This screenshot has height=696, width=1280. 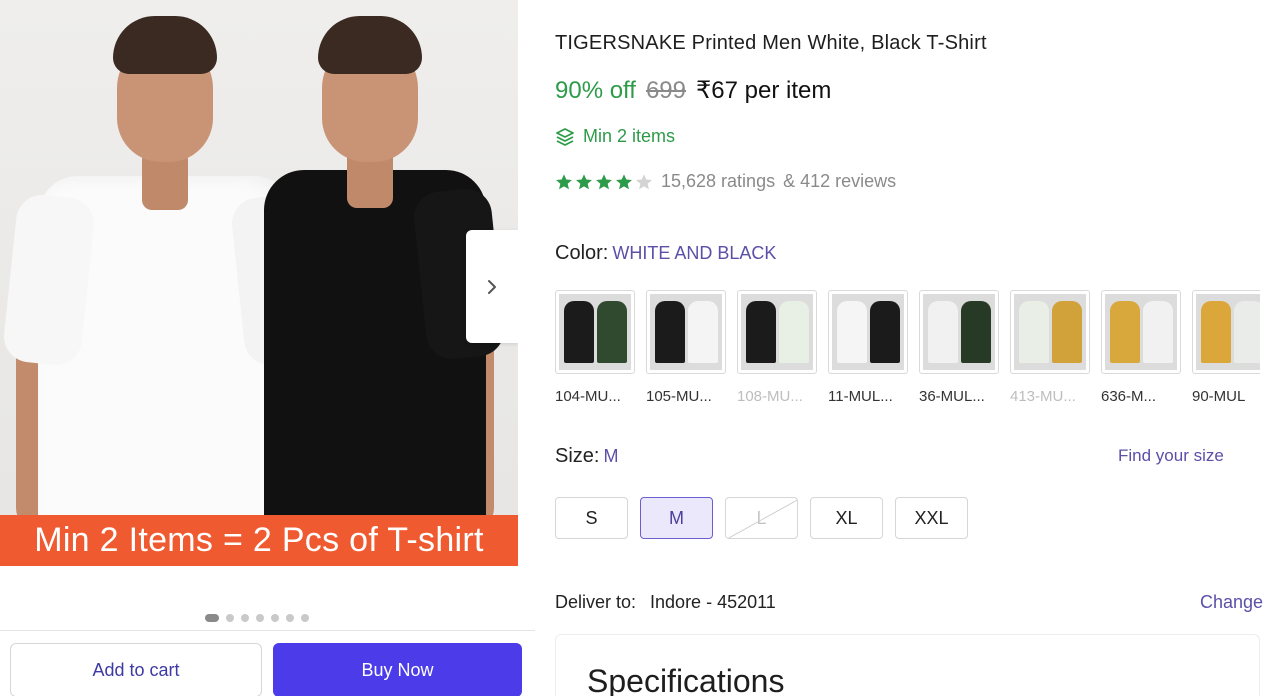 I want to click on color-label: Color:, so click(x=582, y=253).